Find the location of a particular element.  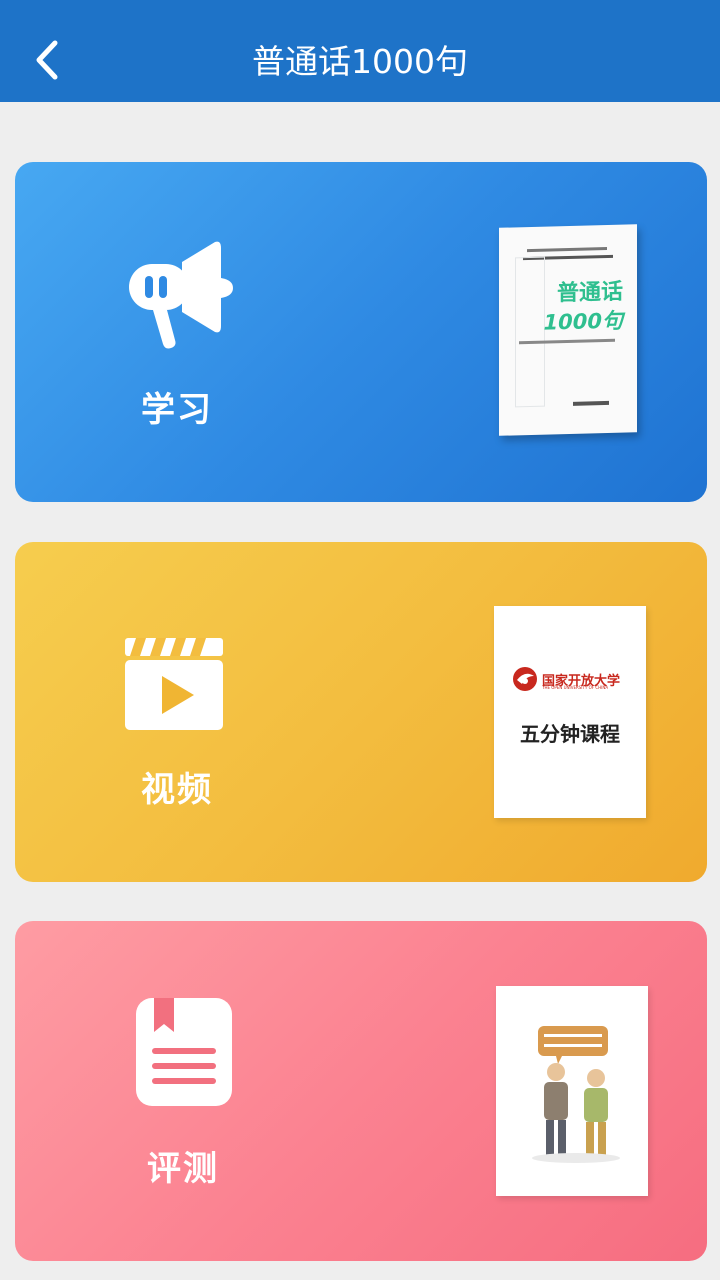

app-header: 普通话1000句 is located at coordinates (360, 51).